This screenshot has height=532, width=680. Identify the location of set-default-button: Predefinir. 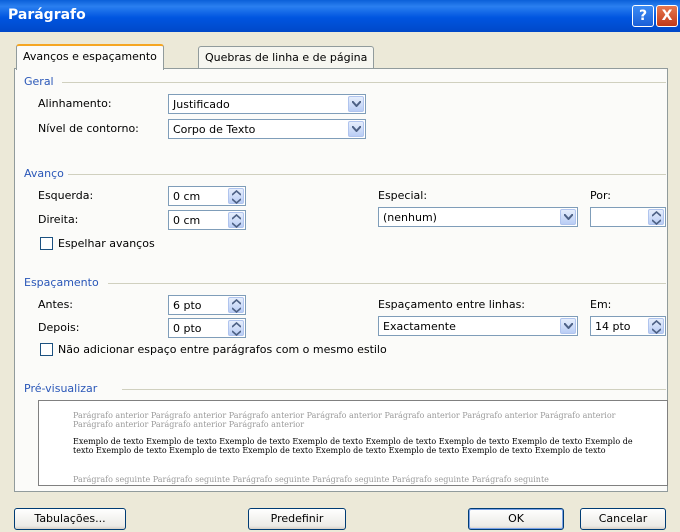
(297, 519).